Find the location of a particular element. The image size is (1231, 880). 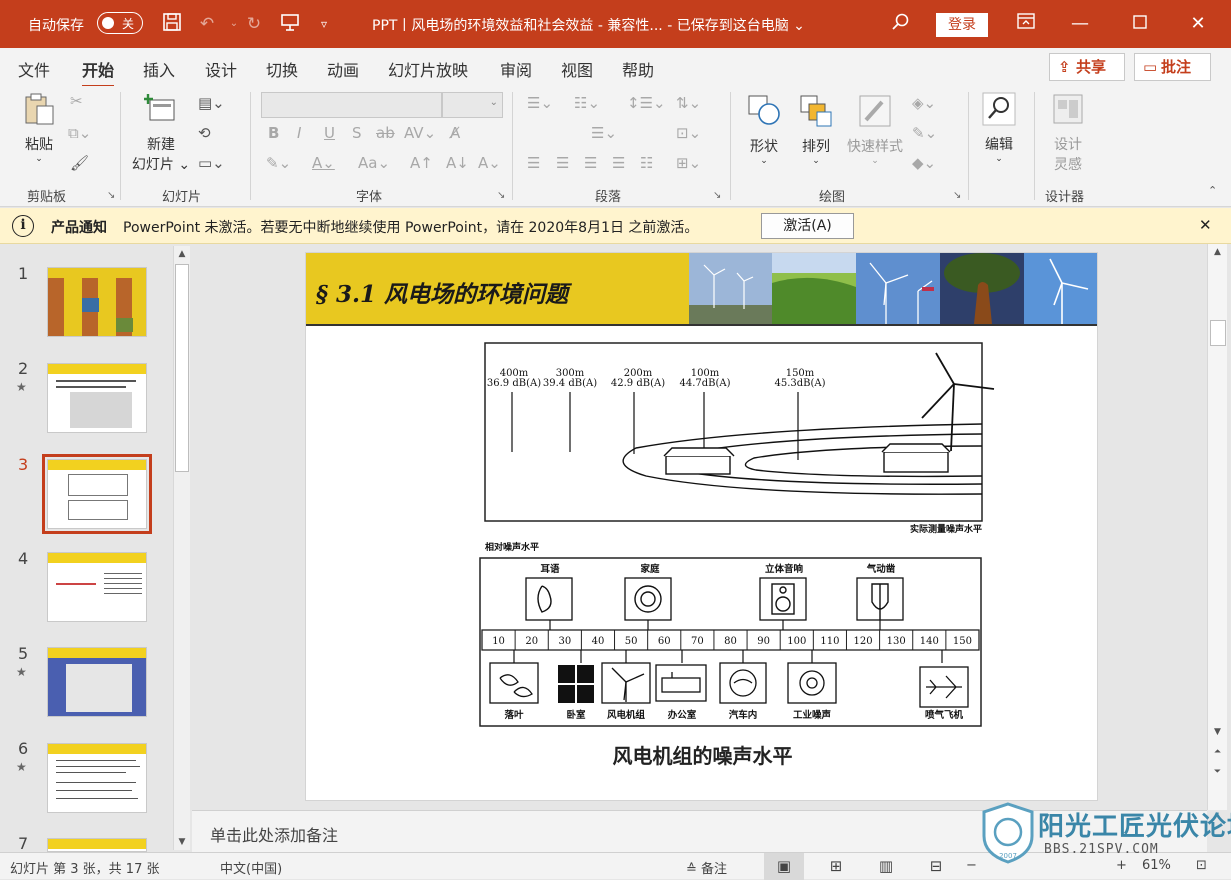

minimize-icon: — is located at coordinates (1080, 24).